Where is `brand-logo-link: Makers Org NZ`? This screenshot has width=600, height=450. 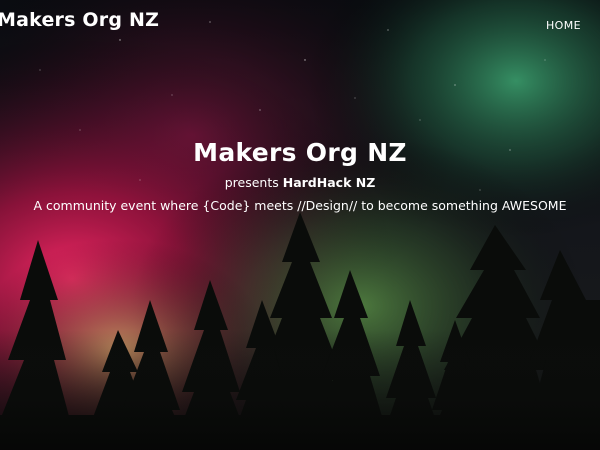 brand-logo-link: Makers Org NZ is located at coordinates (79, 20).